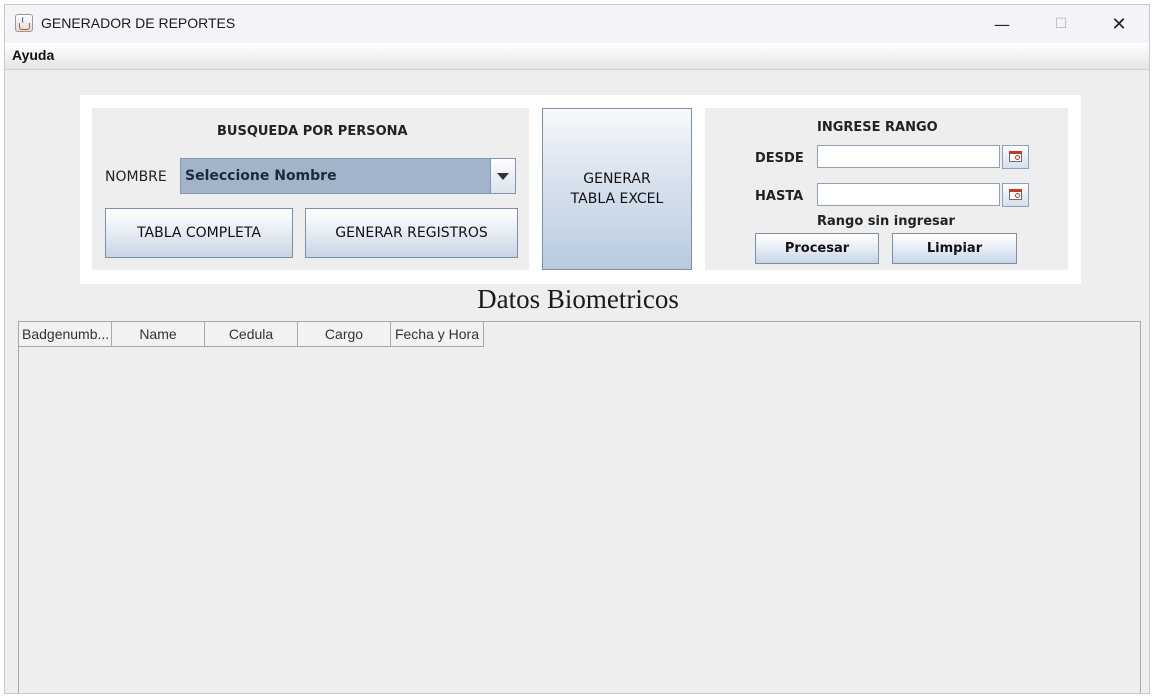  Describe the element at coordinates (199, 233) in the screenshot. I see `full-table-button: TABLA COMPLETA` at that location.